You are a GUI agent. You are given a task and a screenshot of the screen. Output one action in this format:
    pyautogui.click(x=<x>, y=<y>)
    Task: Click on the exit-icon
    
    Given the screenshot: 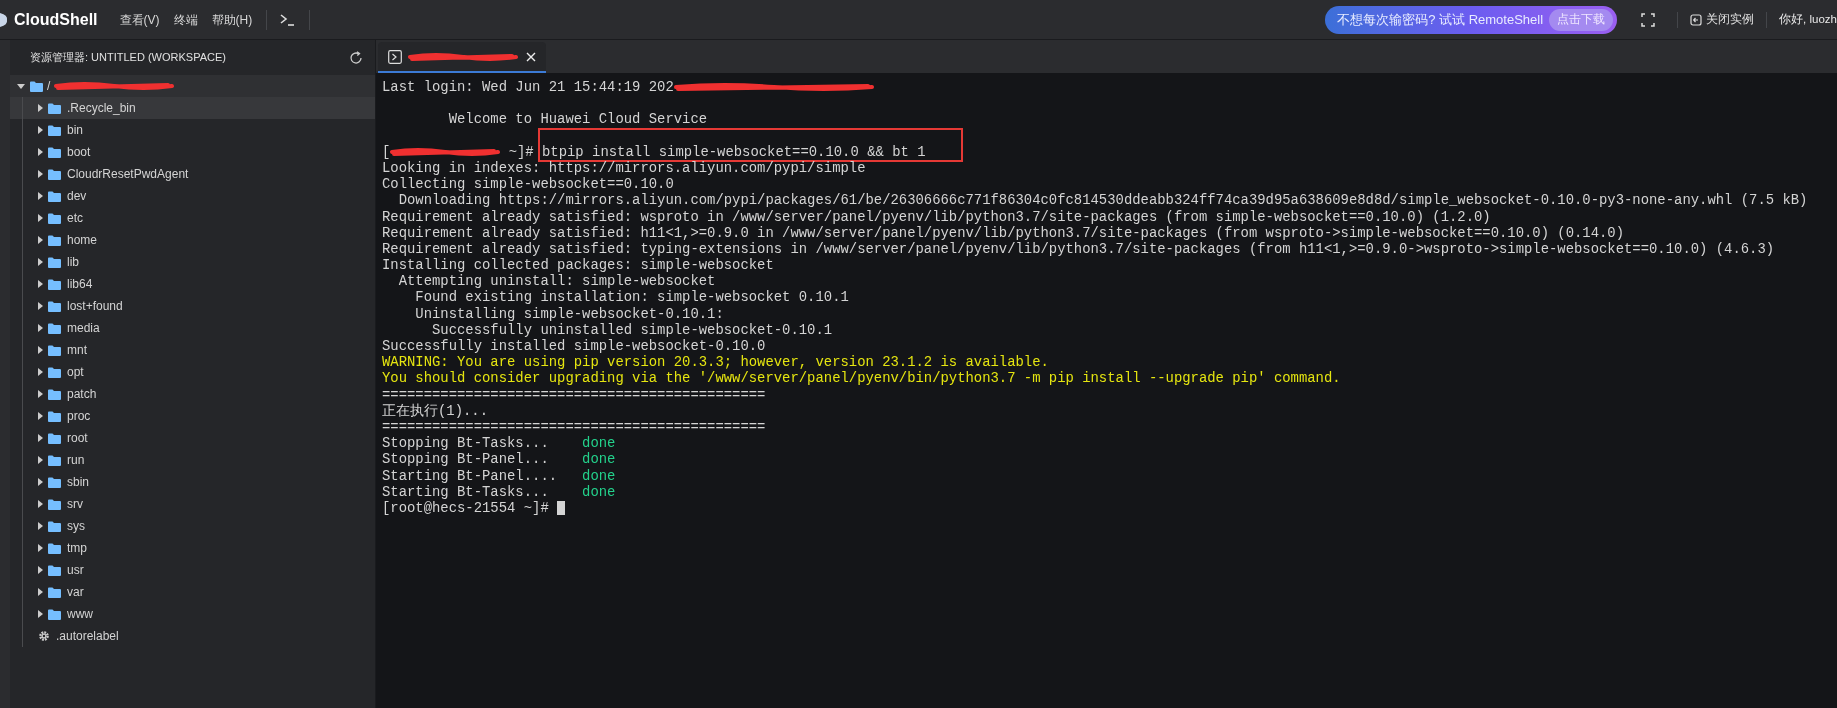 What is the action you would take?
    pyautogui.click(x=1696, y=19)
    